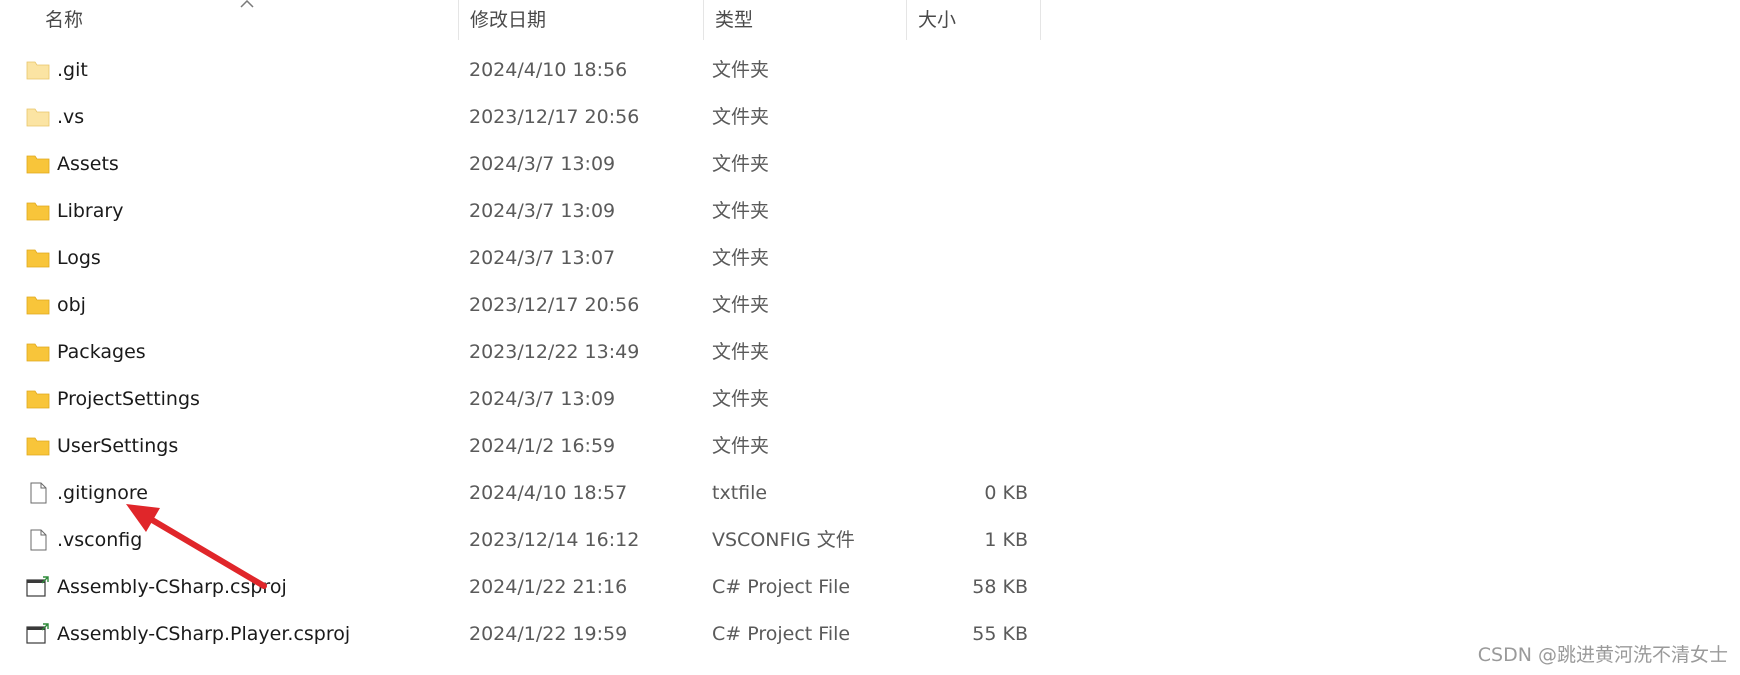  I want to click on list-item: UserSettings 2024/1/2 16:59 文件夹, so click(520, 446).